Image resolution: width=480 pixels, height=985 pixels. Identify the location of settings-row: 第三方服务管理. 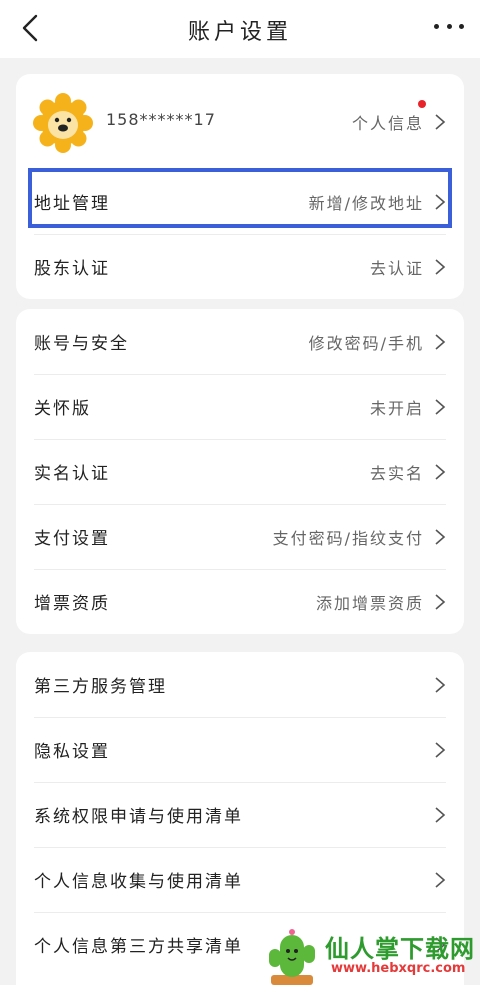
(240, 684).